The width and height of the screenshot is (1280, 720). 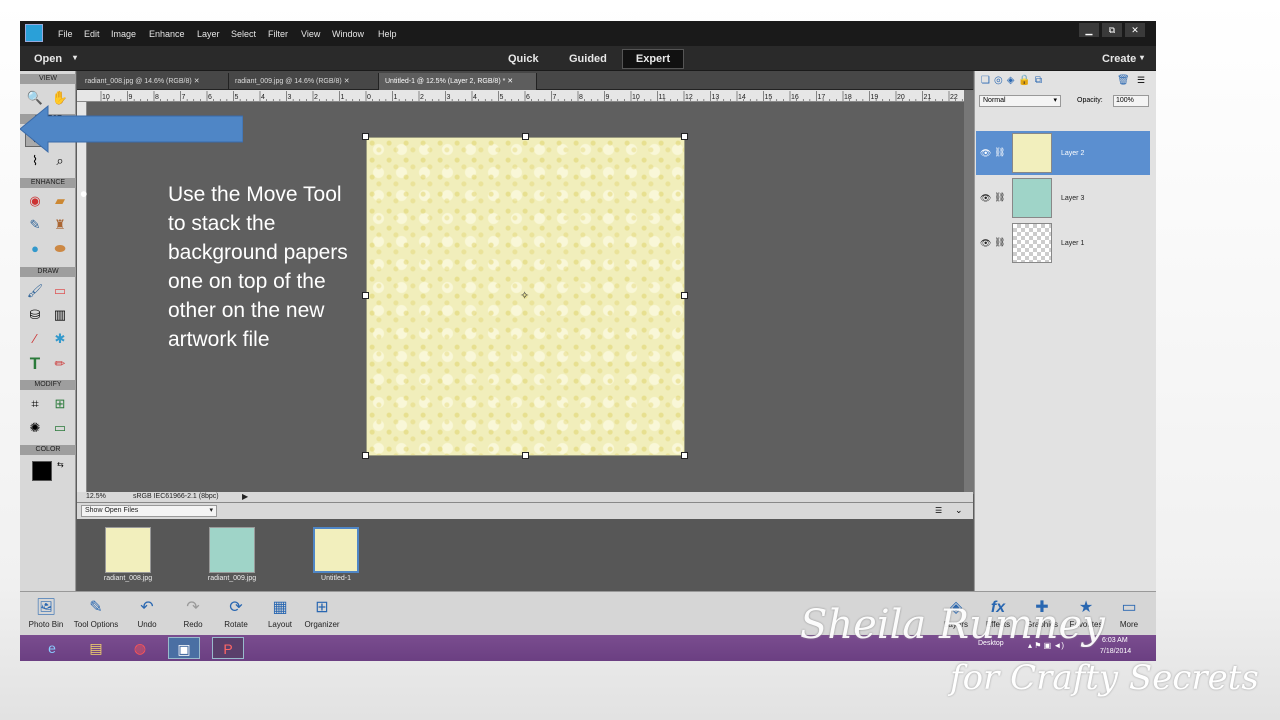 I want to click on sponge-tool-icon: ⬬, so click(x=60, y=249).